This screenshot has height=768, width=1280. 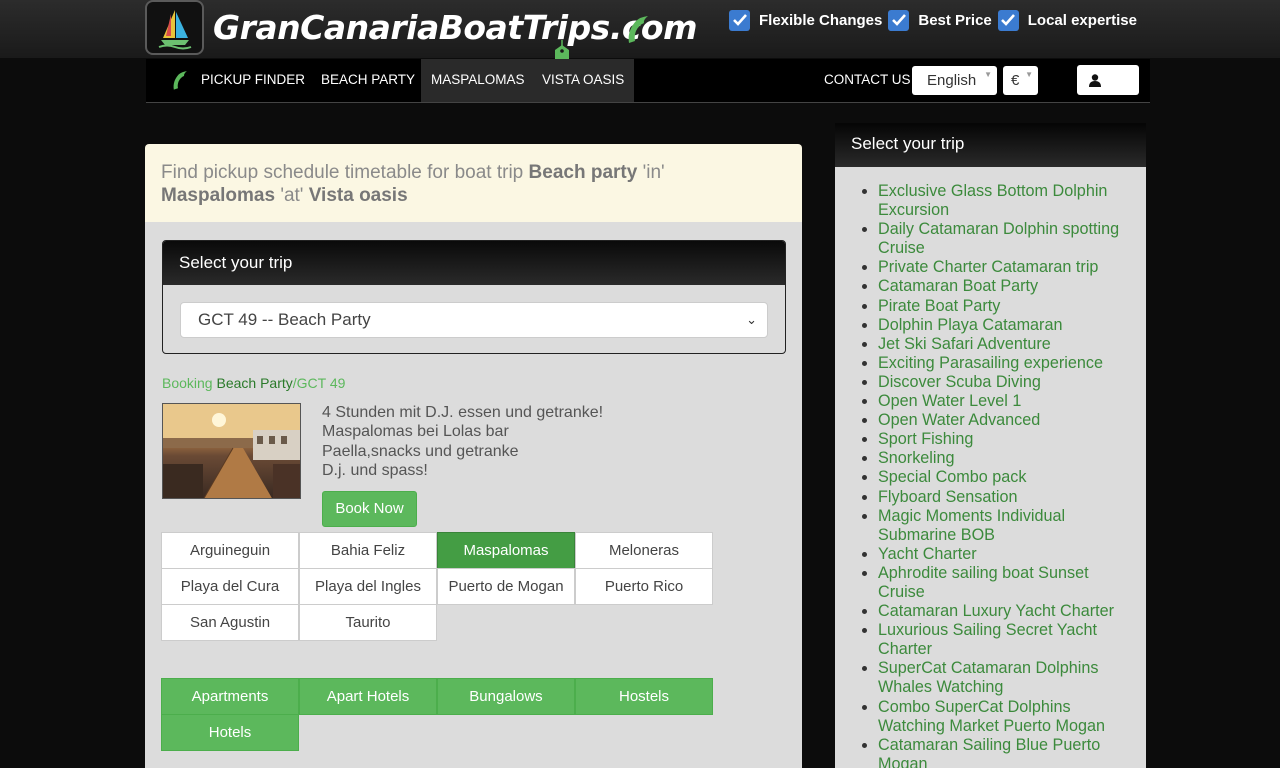 I want to click on town-arguineguin: Arguineguin, so click(x=230, y=550).